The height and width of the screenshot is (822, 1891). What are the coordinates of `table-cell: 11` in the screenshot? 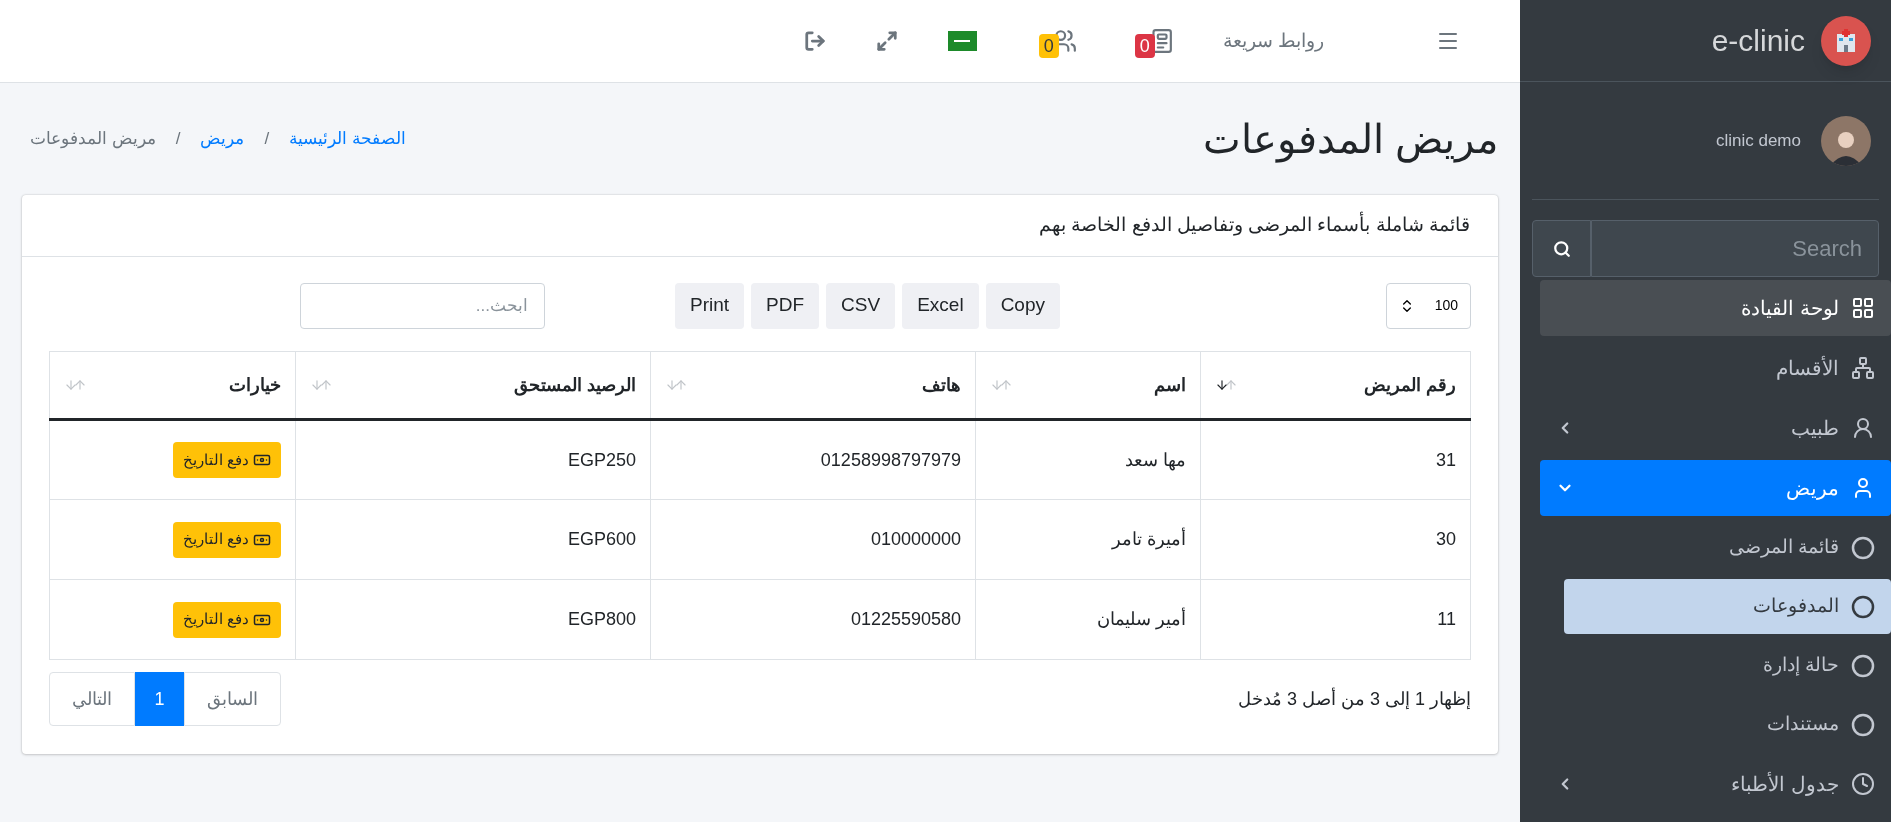 It's located at (1335, 619).